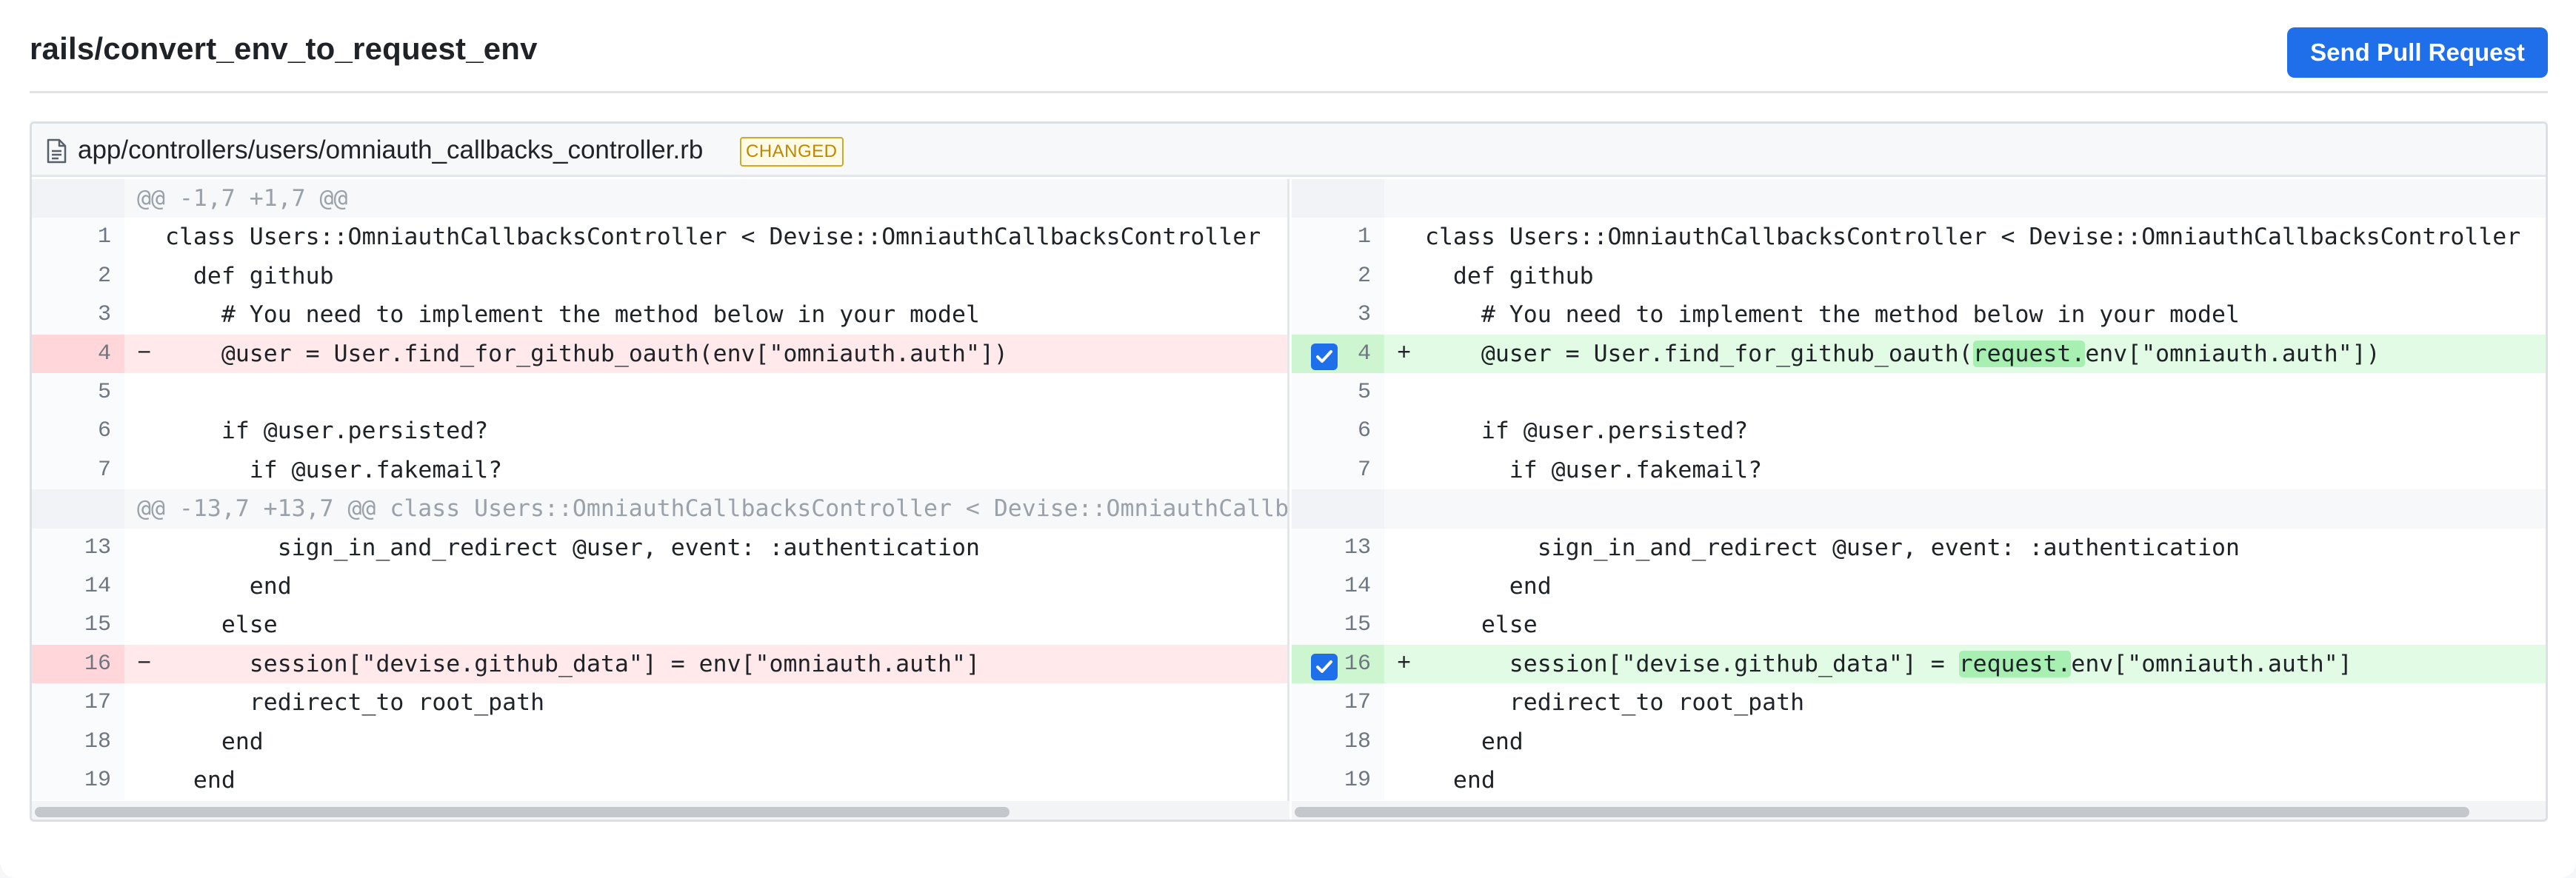  Describe the element at coordinates (2232, 353) in the screenshot. I see `code-segment: env["omniauth.auth"])` at that location.